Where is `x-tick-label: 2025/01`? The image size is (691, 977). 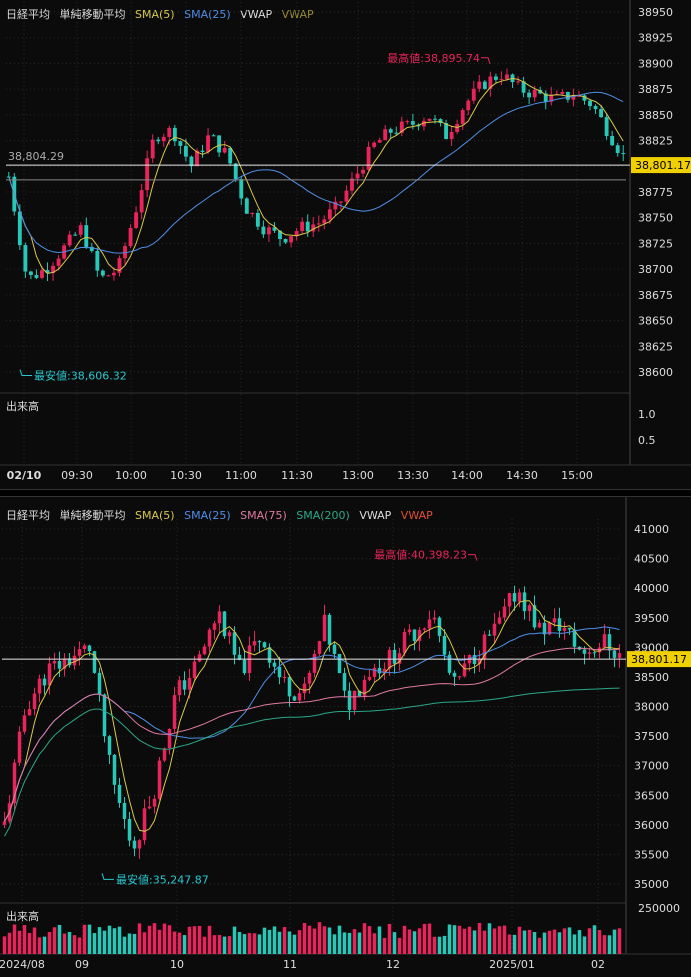
x-tick-label: 2025/01 is located at coordinates (512, 964).